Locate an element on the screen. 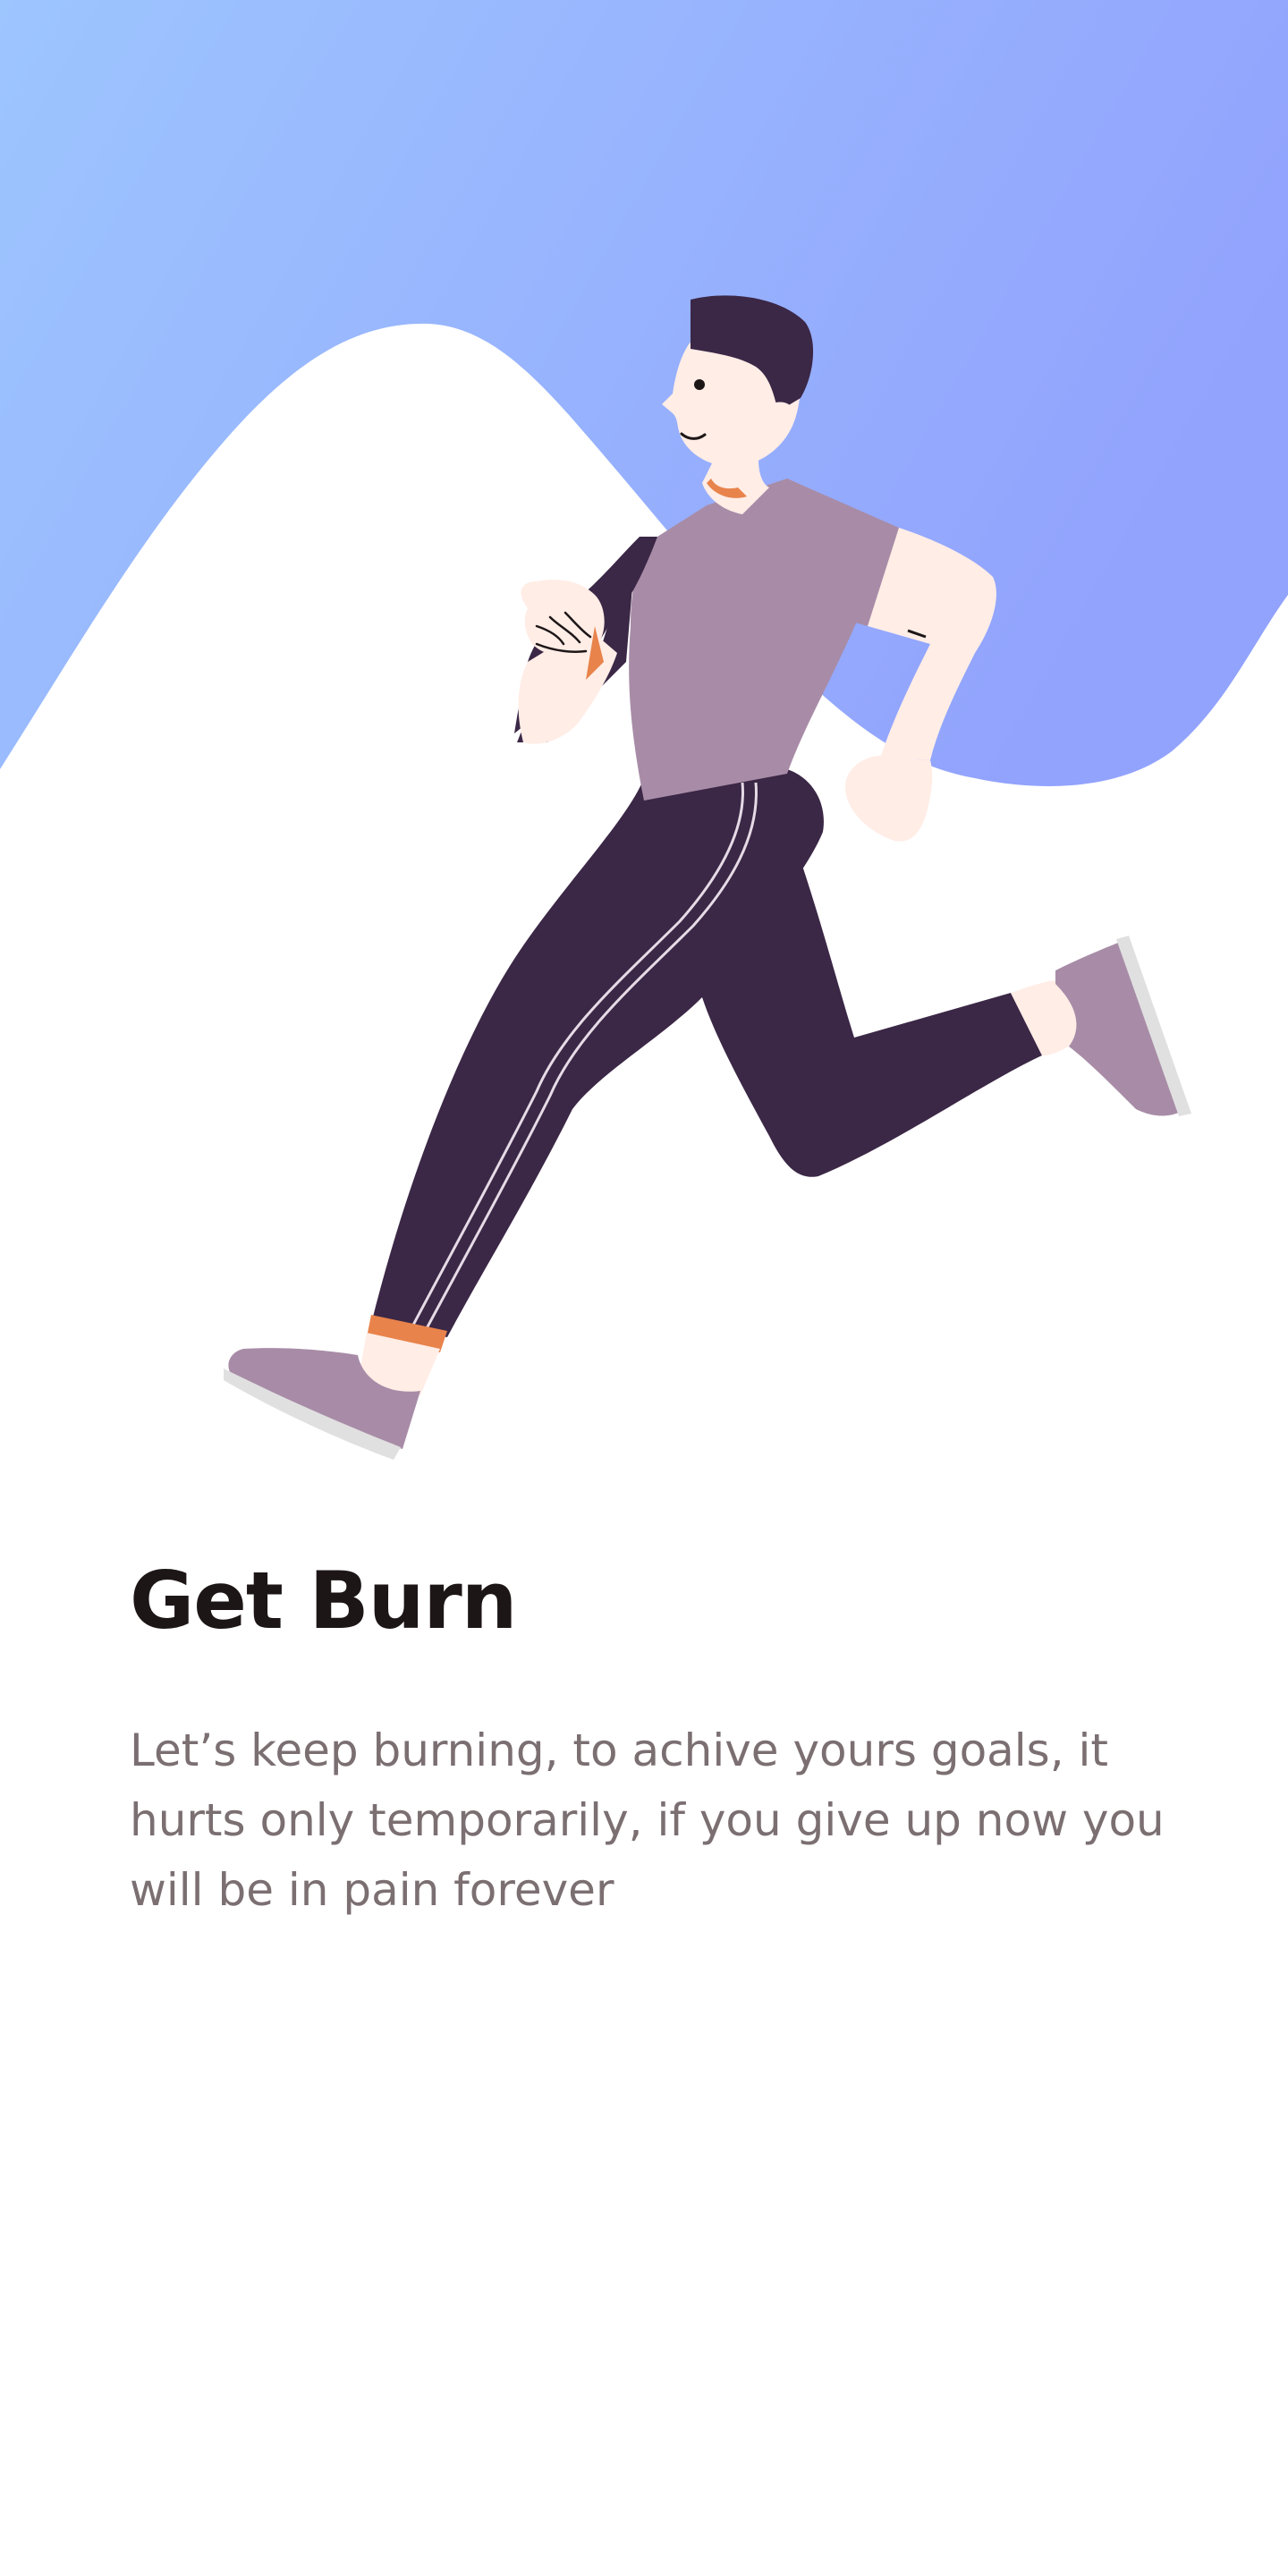  right-fist is located at coordinates (889, 799).